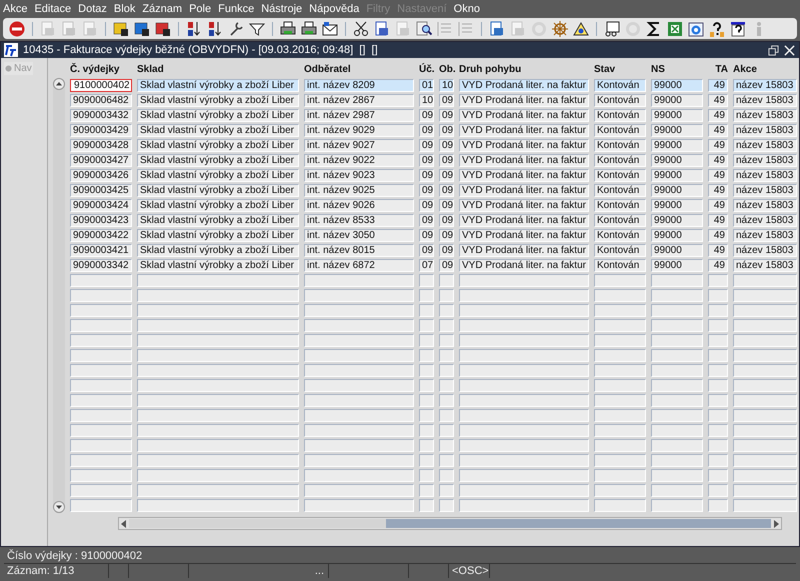 Image resolution: width=800 pixels, height=581 pixels. I want to click on menu-item: Editace, so click(53, 8).